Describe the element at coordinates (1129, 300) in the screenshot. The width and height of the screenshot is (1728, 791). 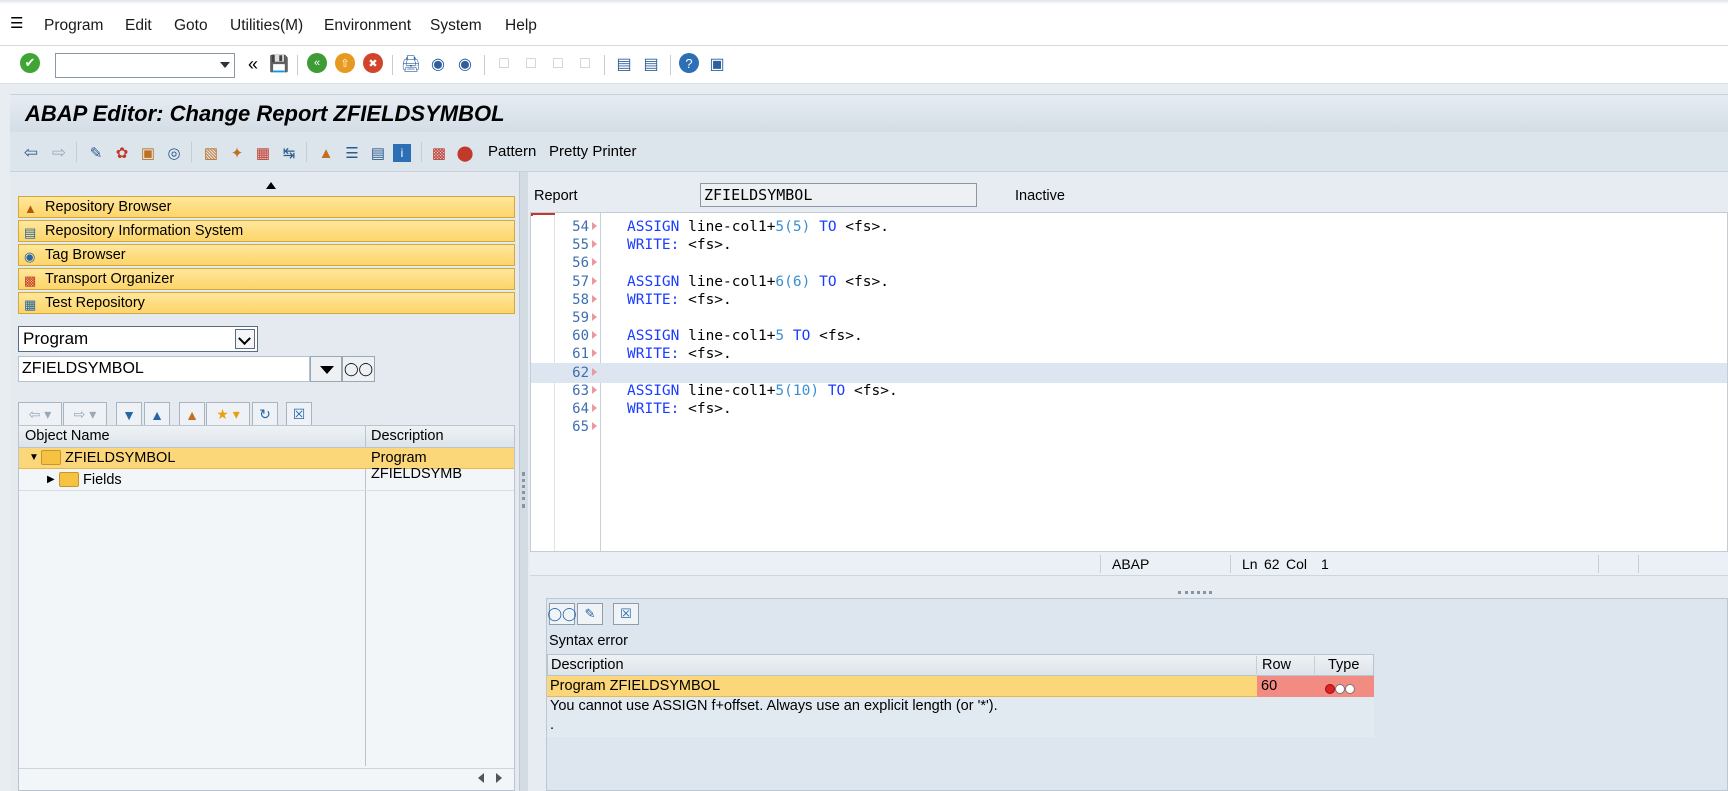
I see `code-line: 58 WRITE: <fs>.` at that location.